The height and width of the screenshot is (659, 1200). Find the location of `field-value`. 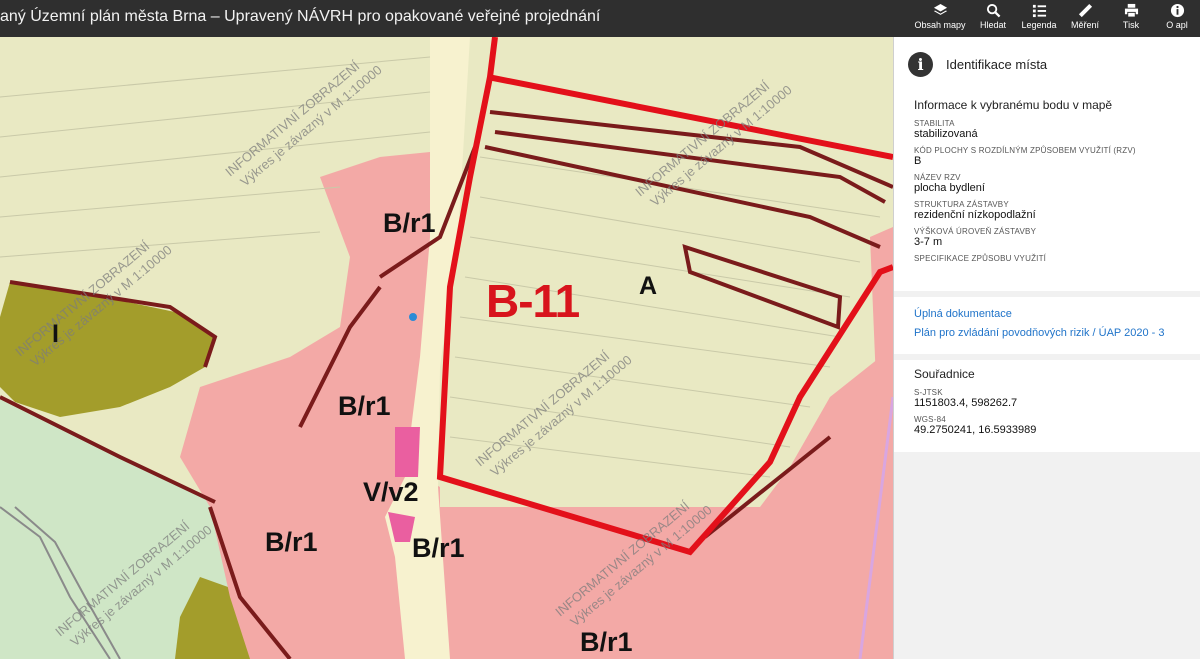

field-value is located at coordinates (1047, 269).